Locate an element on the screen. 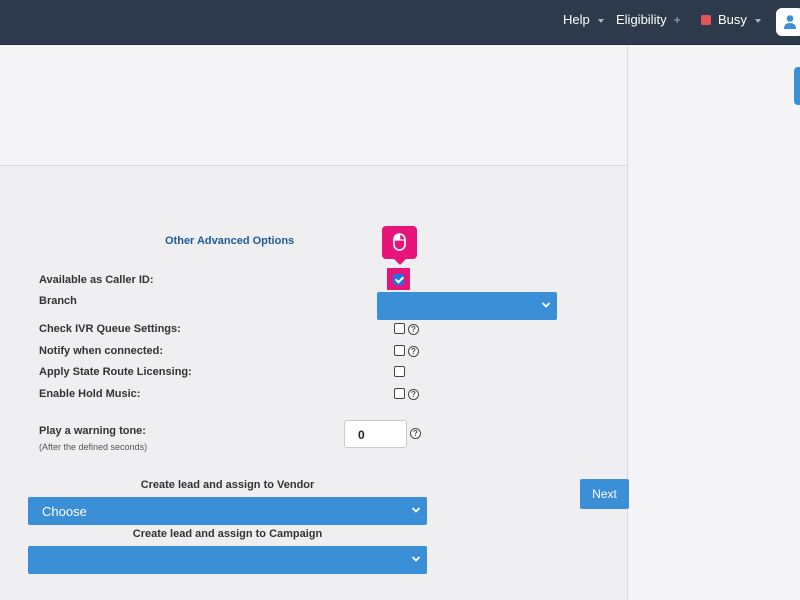 This screenshot has width=800, height=600. help-menu: Help is located at coordinates (583, 19).